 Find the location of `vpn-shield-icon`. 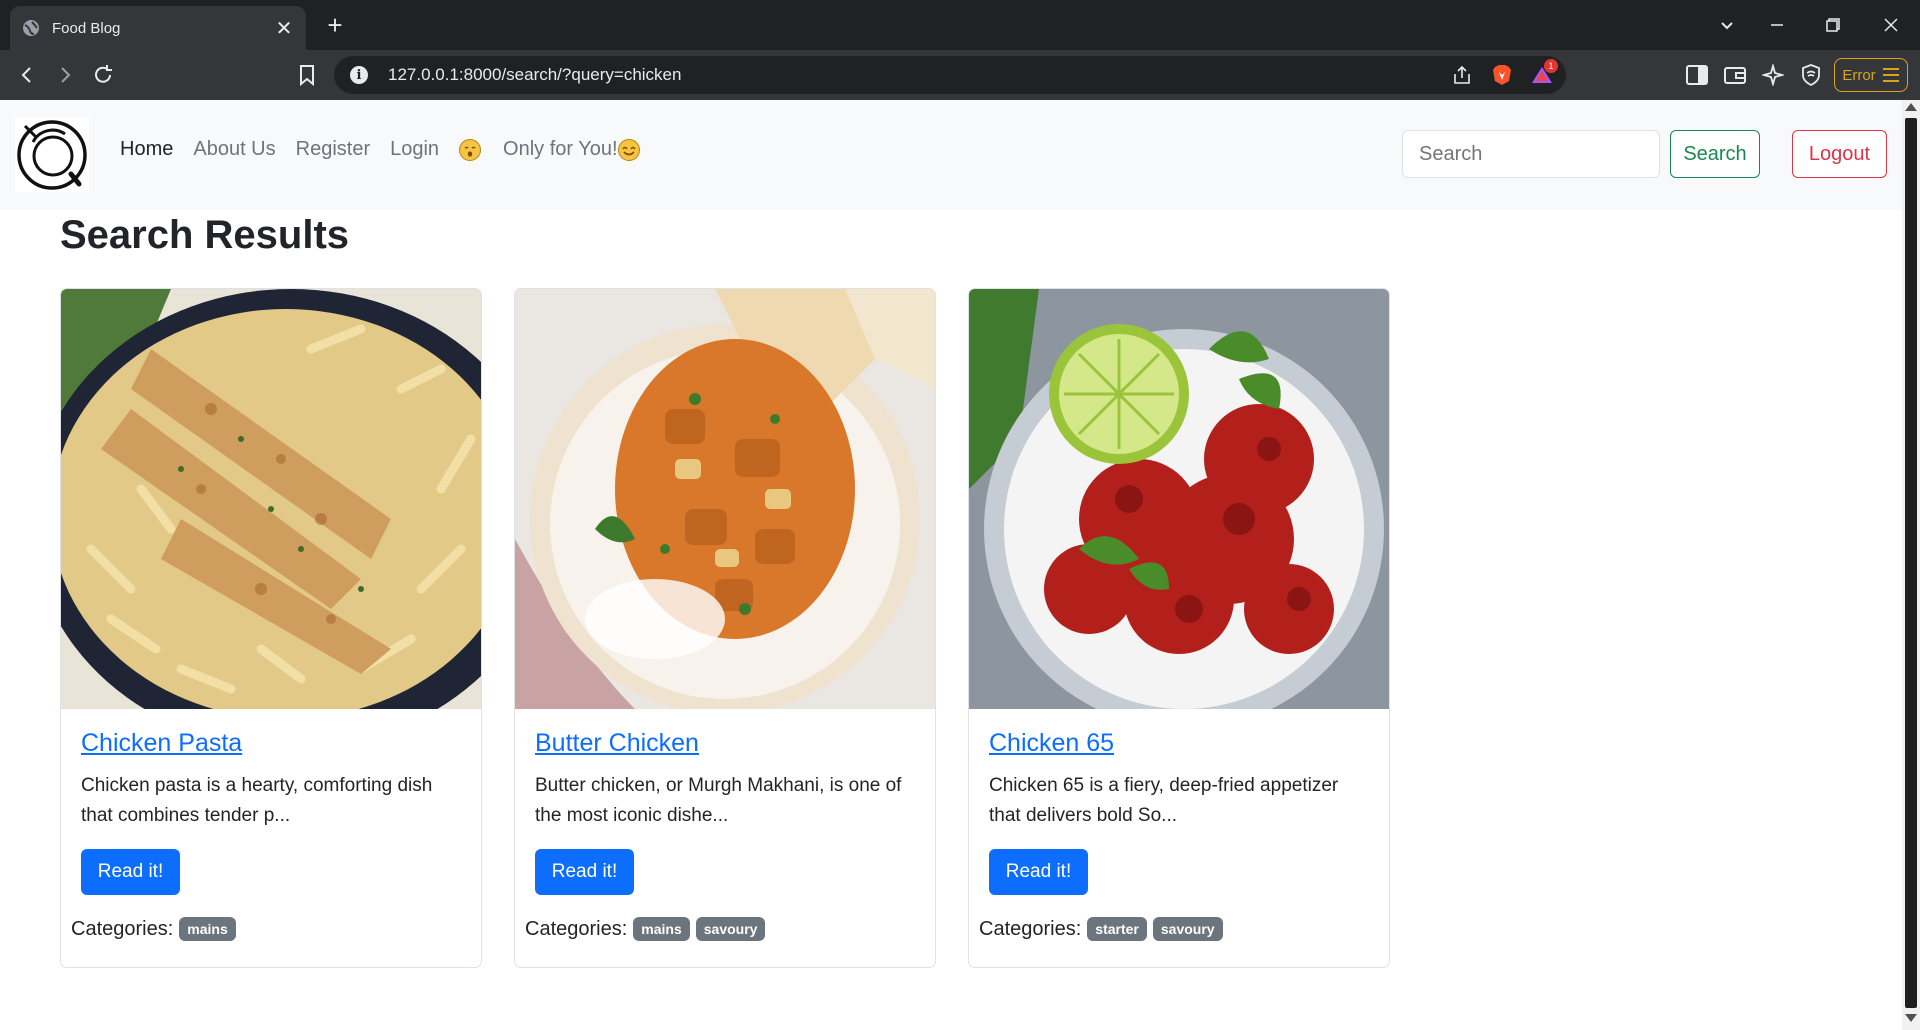

vpn-shield-icon is located at coordinates (1811, 75).